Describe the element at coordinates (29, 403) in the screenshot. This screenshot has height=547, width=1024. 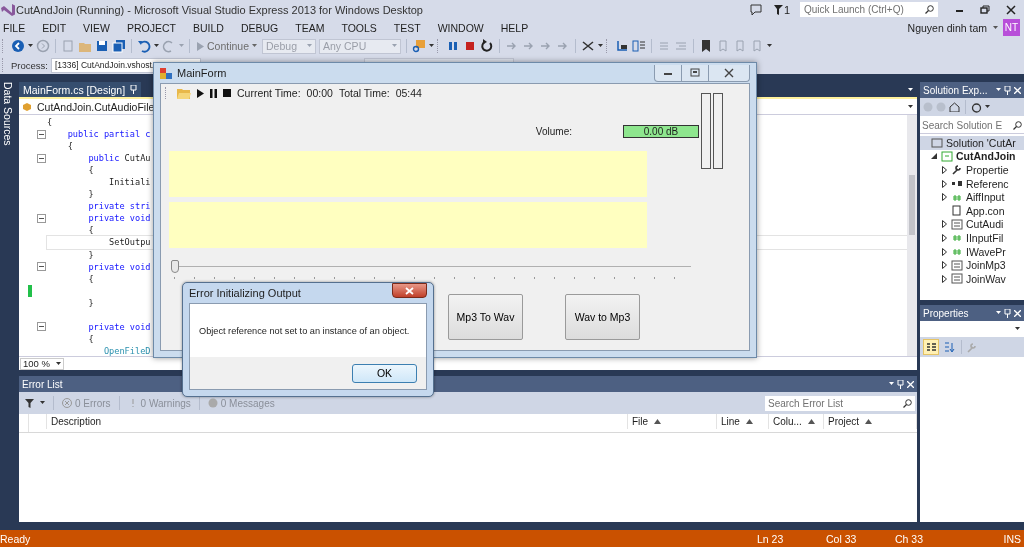
I see `filter-icon` at that location.